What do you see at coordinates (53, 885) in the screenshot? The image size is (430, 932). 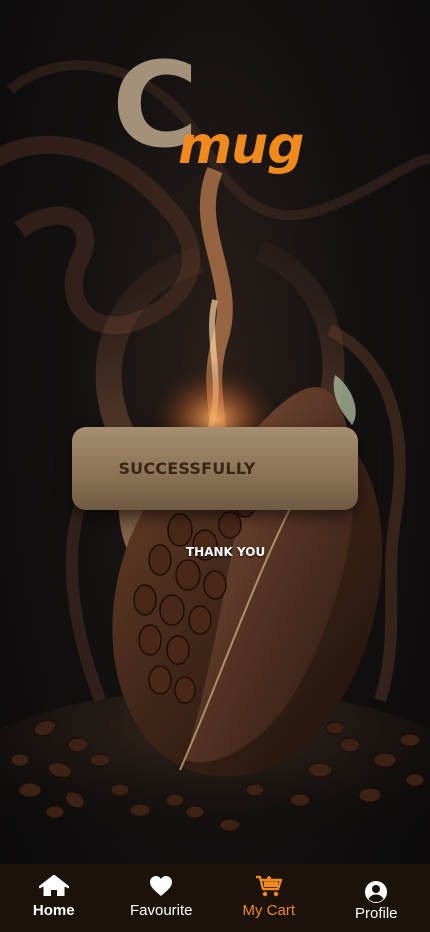 I see `home-icon` at bounding box center [53, 885].